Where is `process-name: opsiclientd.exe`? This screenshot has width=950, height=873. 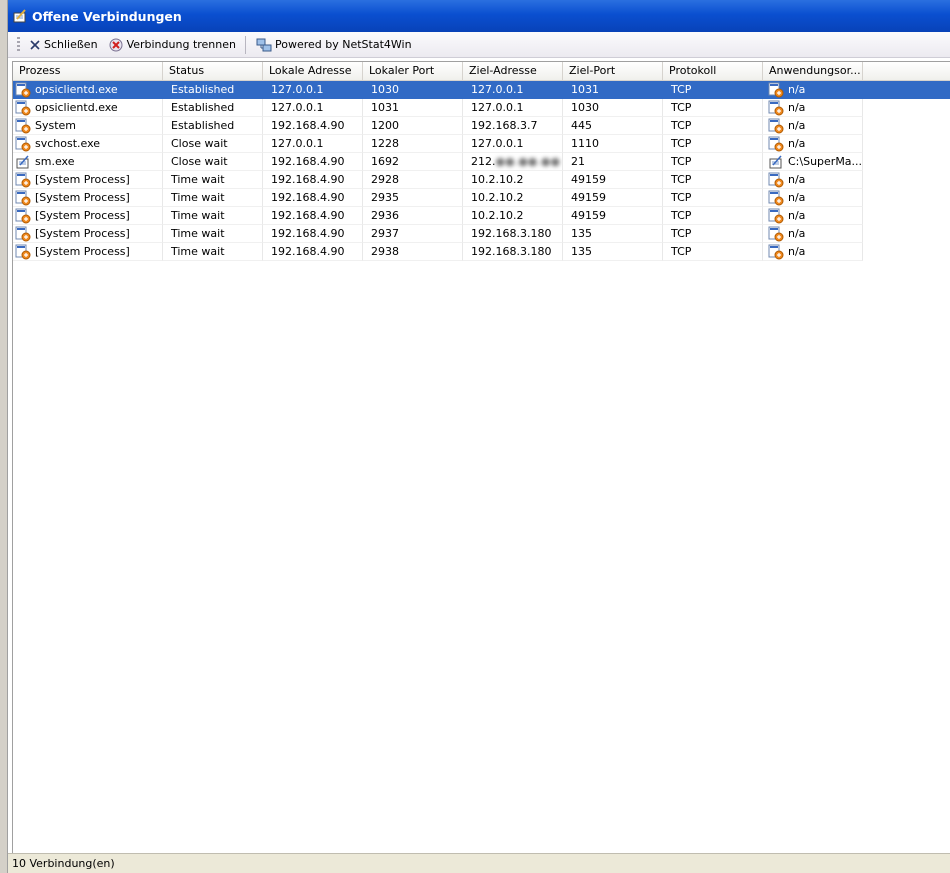 process-name: opsiclientd.exe is located at coordinates (76, 107).